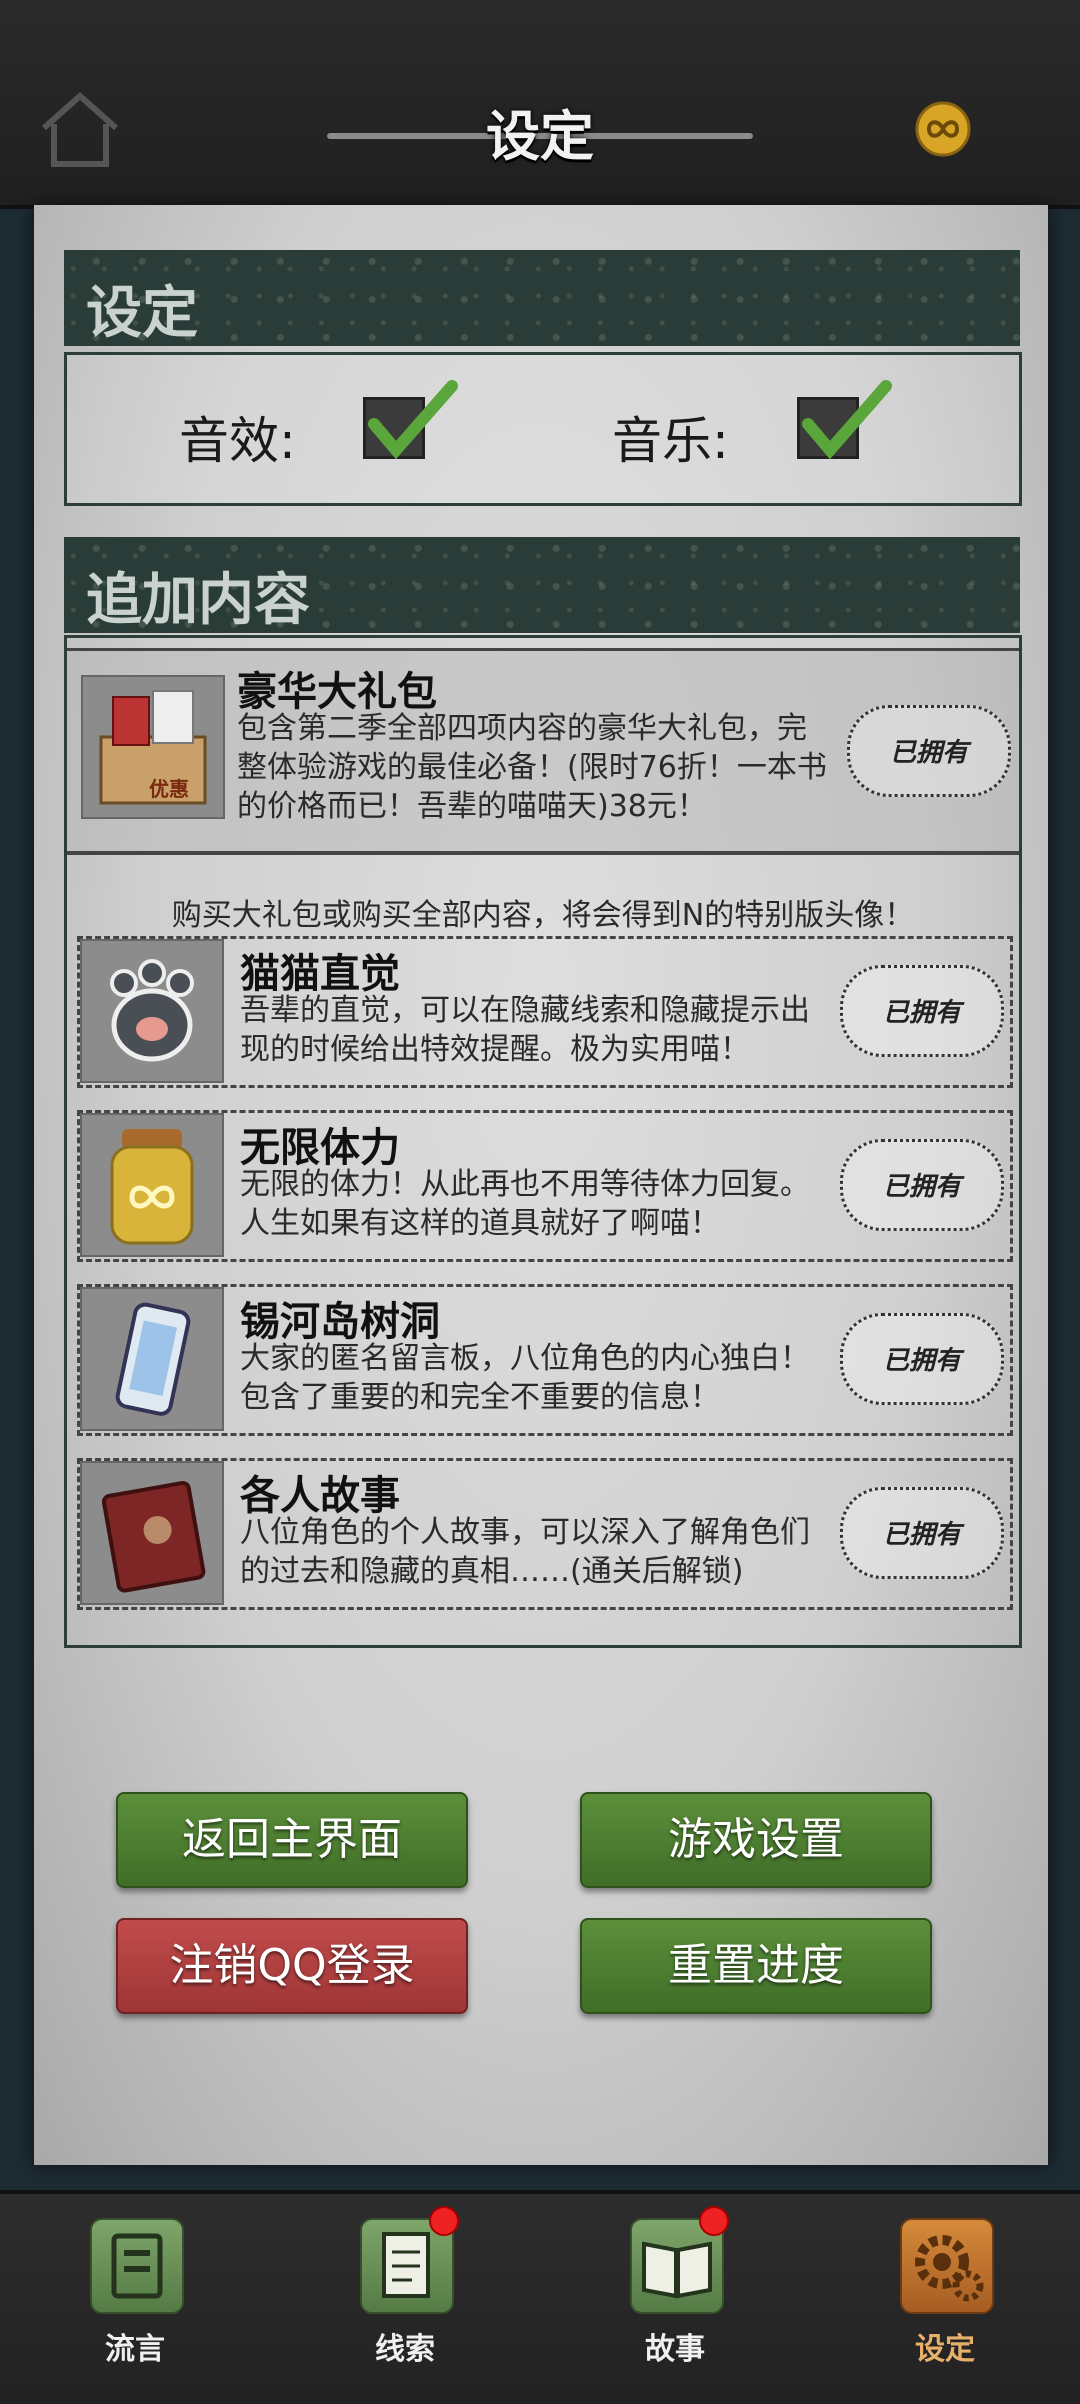 Image resolution: width=1080 pixels, height=2404 pixels. Describe the element at coordinates (198, 600) in the screenshot. I see `addons-section-title: 追加内容` at that location.